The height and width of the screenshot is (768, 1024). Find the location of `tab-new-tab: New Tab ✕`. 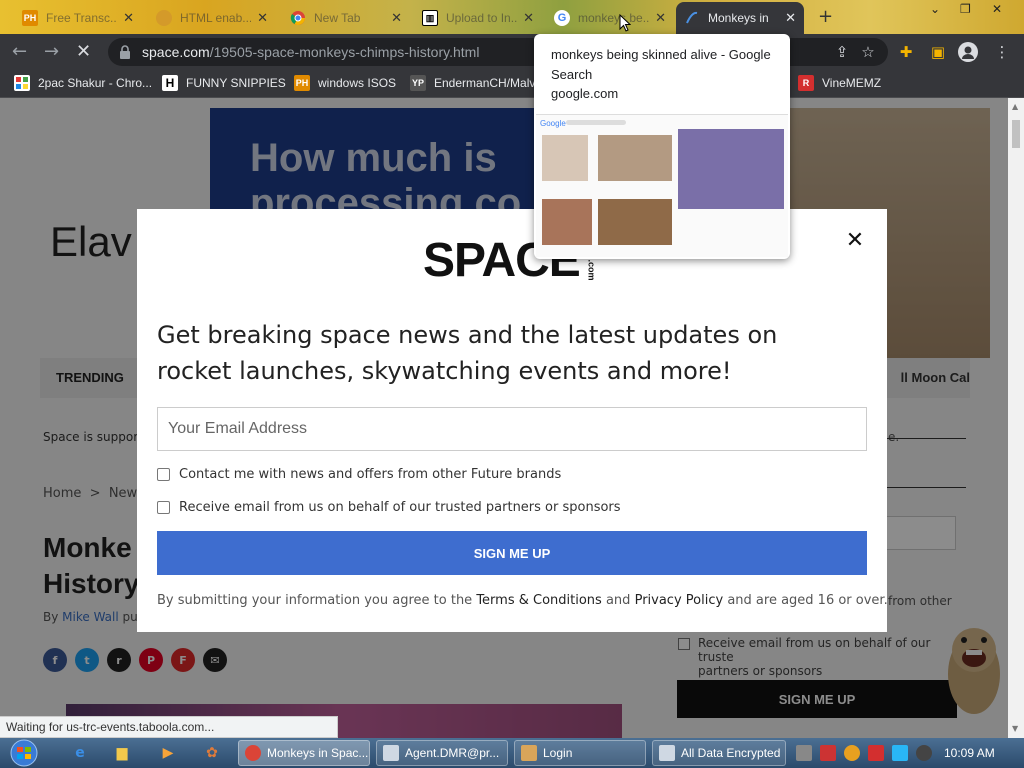

tab-new-tab: New Tab ✕ is located at coordinates (346, 18).